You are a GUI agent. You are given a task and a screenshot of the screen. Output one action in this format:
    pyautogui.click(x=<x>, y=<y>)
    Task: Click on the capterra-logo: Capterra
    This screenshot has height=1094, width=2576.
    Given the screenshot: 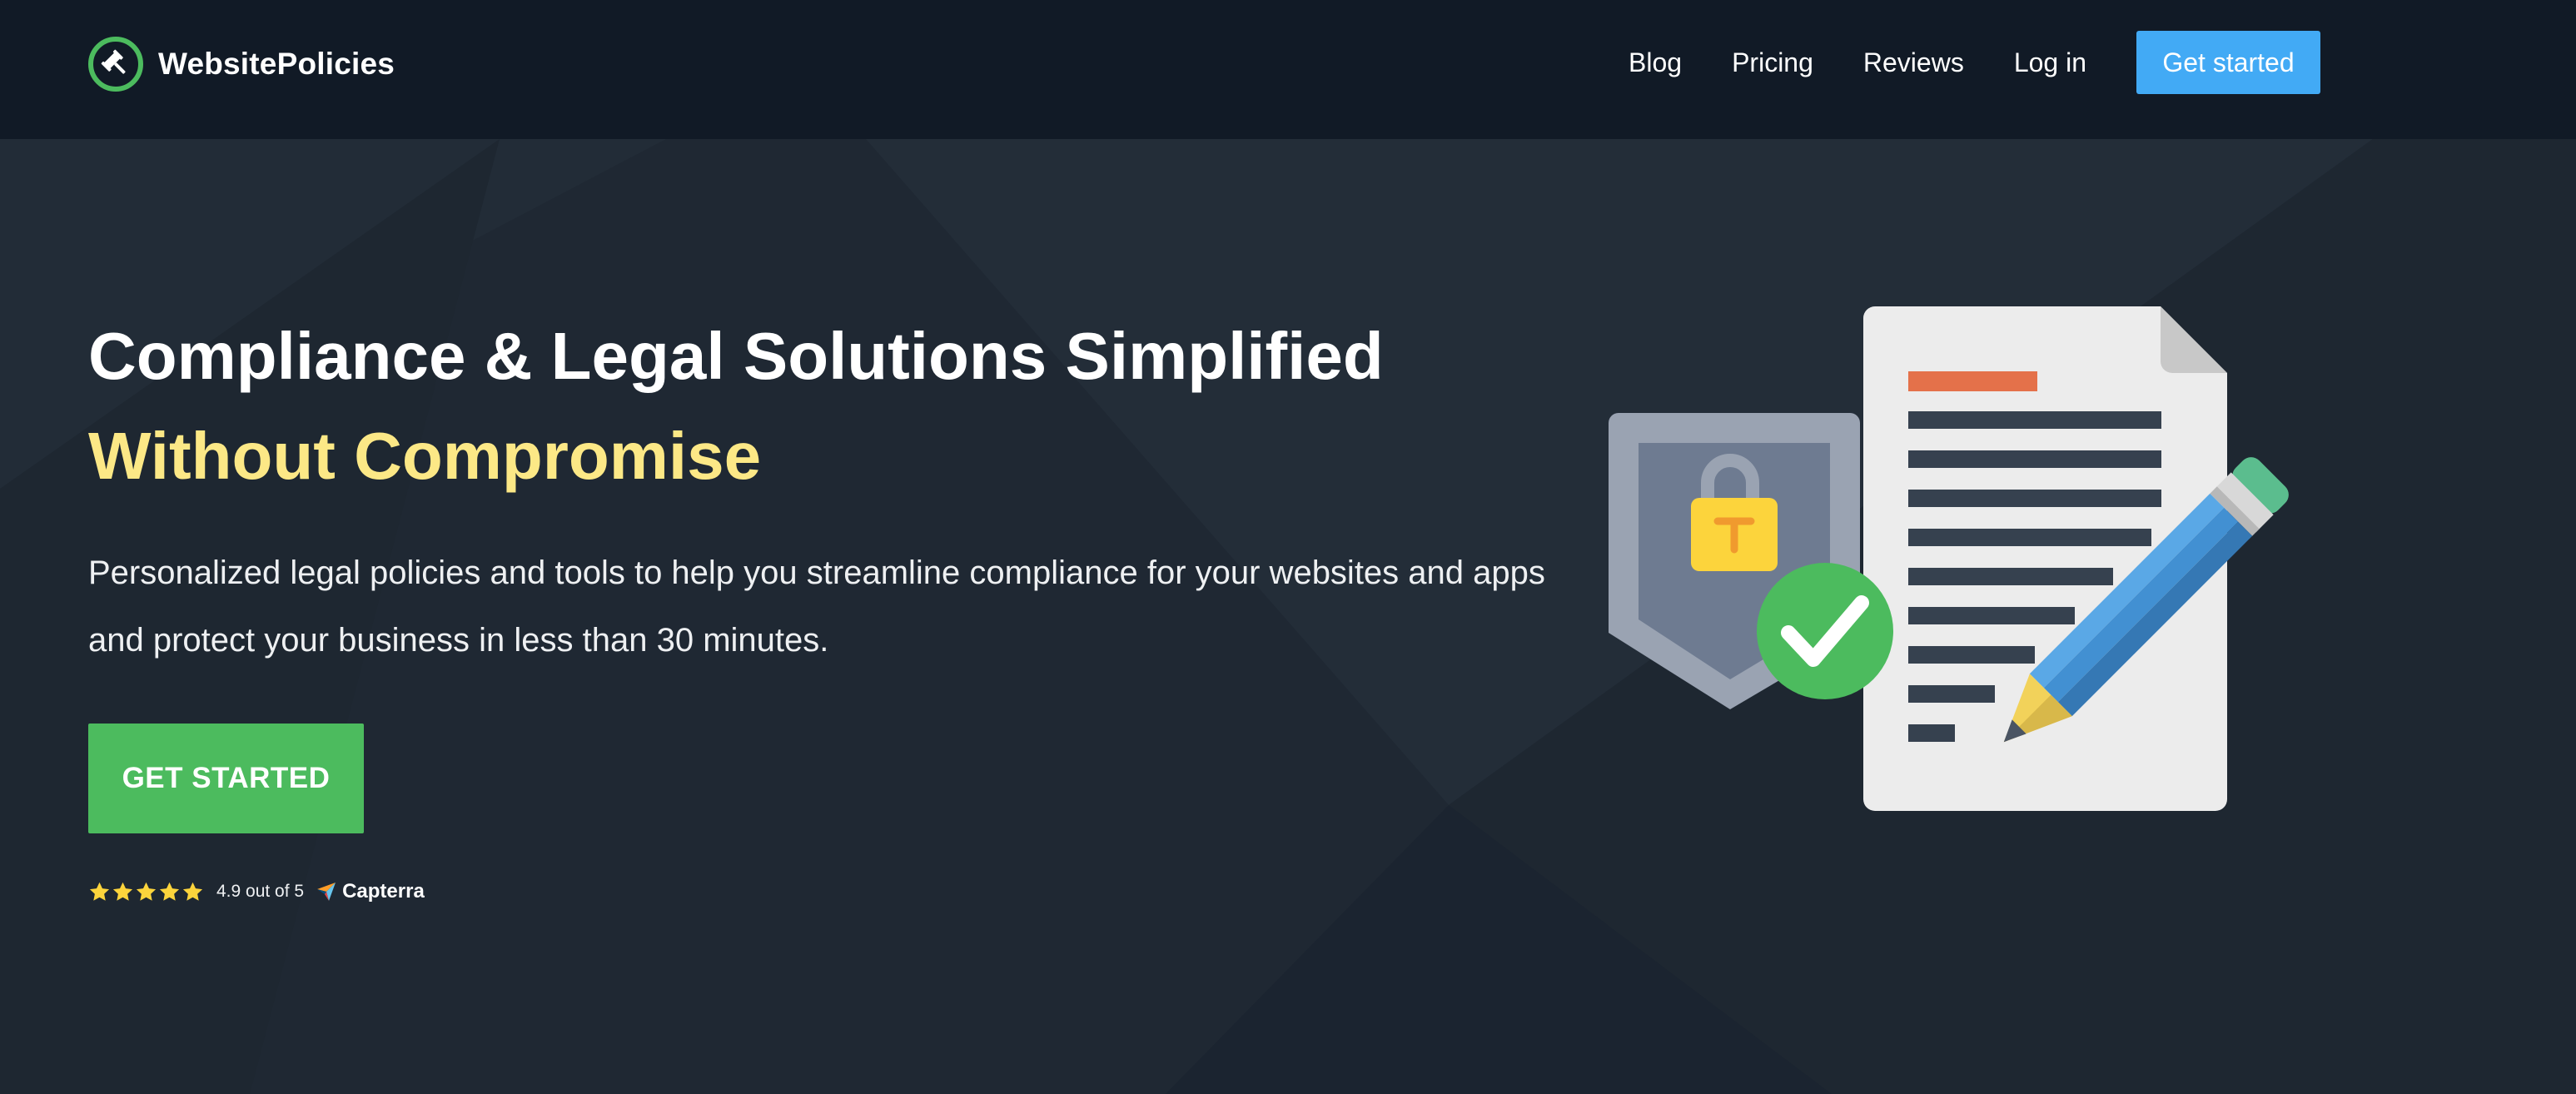 What is the action you would take?
    pyautogui.click(x=370, y=891)
    